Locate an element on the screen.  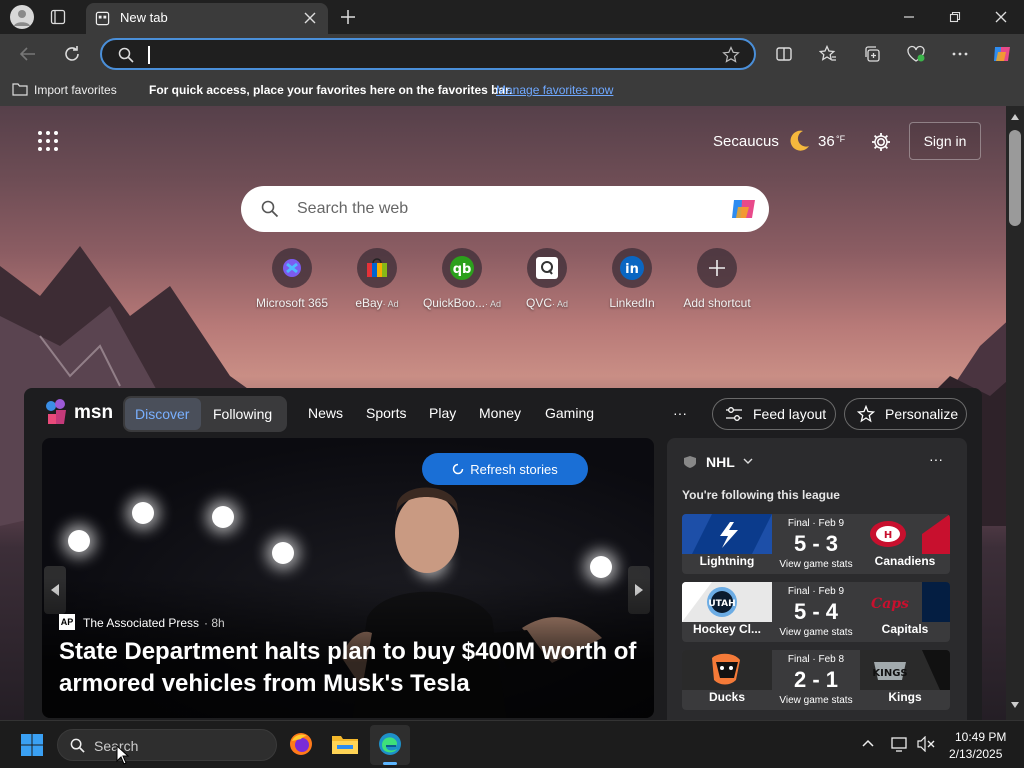
shortcut-qvc: QVC· Ad is located at coordinates (547, 279).